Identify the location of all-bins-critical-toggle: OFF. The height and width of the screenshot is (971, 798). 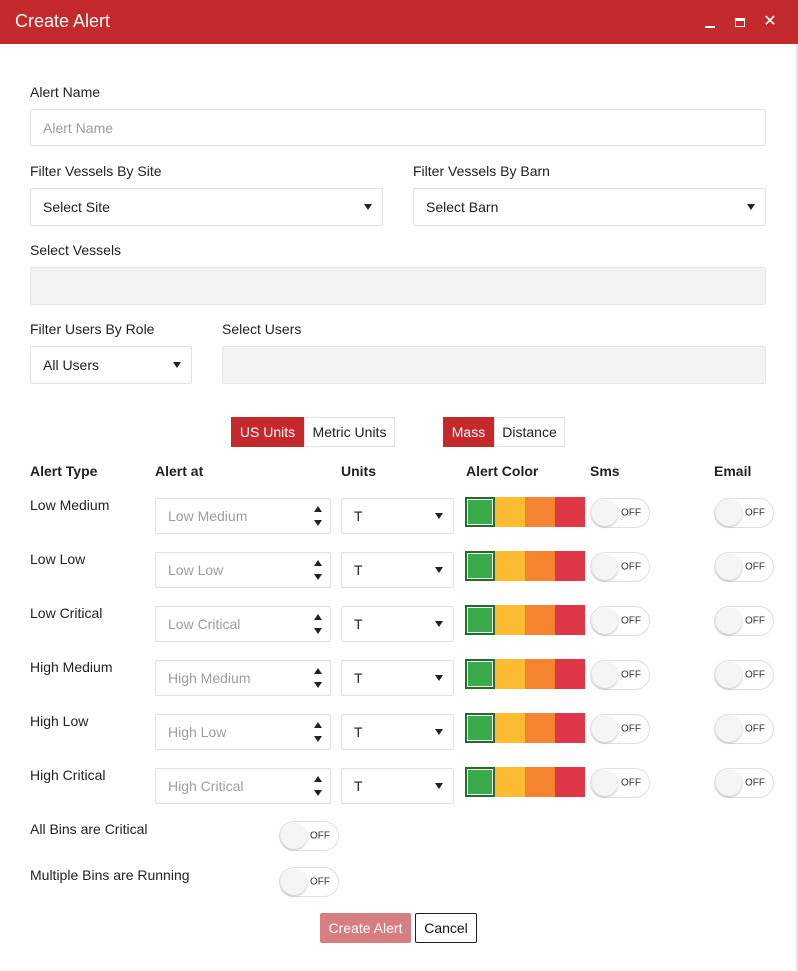
(309, 836).